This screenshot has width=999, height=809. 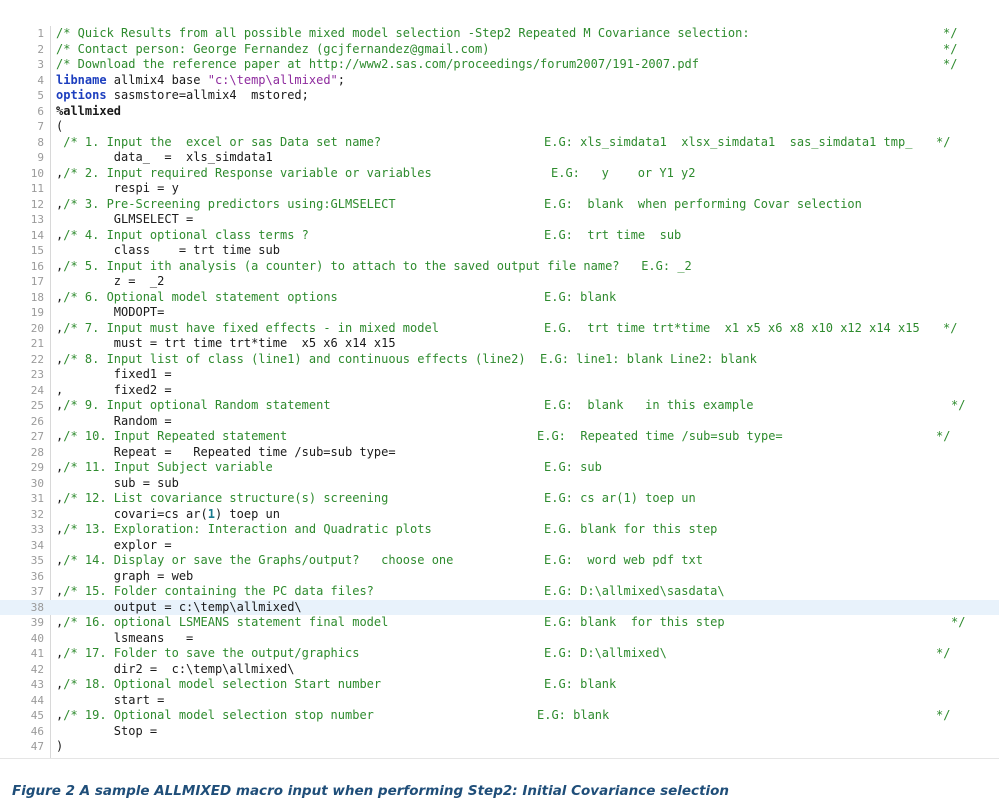 I want to click on code-line: 23 fixed1 =, so click(x=499, y=375).